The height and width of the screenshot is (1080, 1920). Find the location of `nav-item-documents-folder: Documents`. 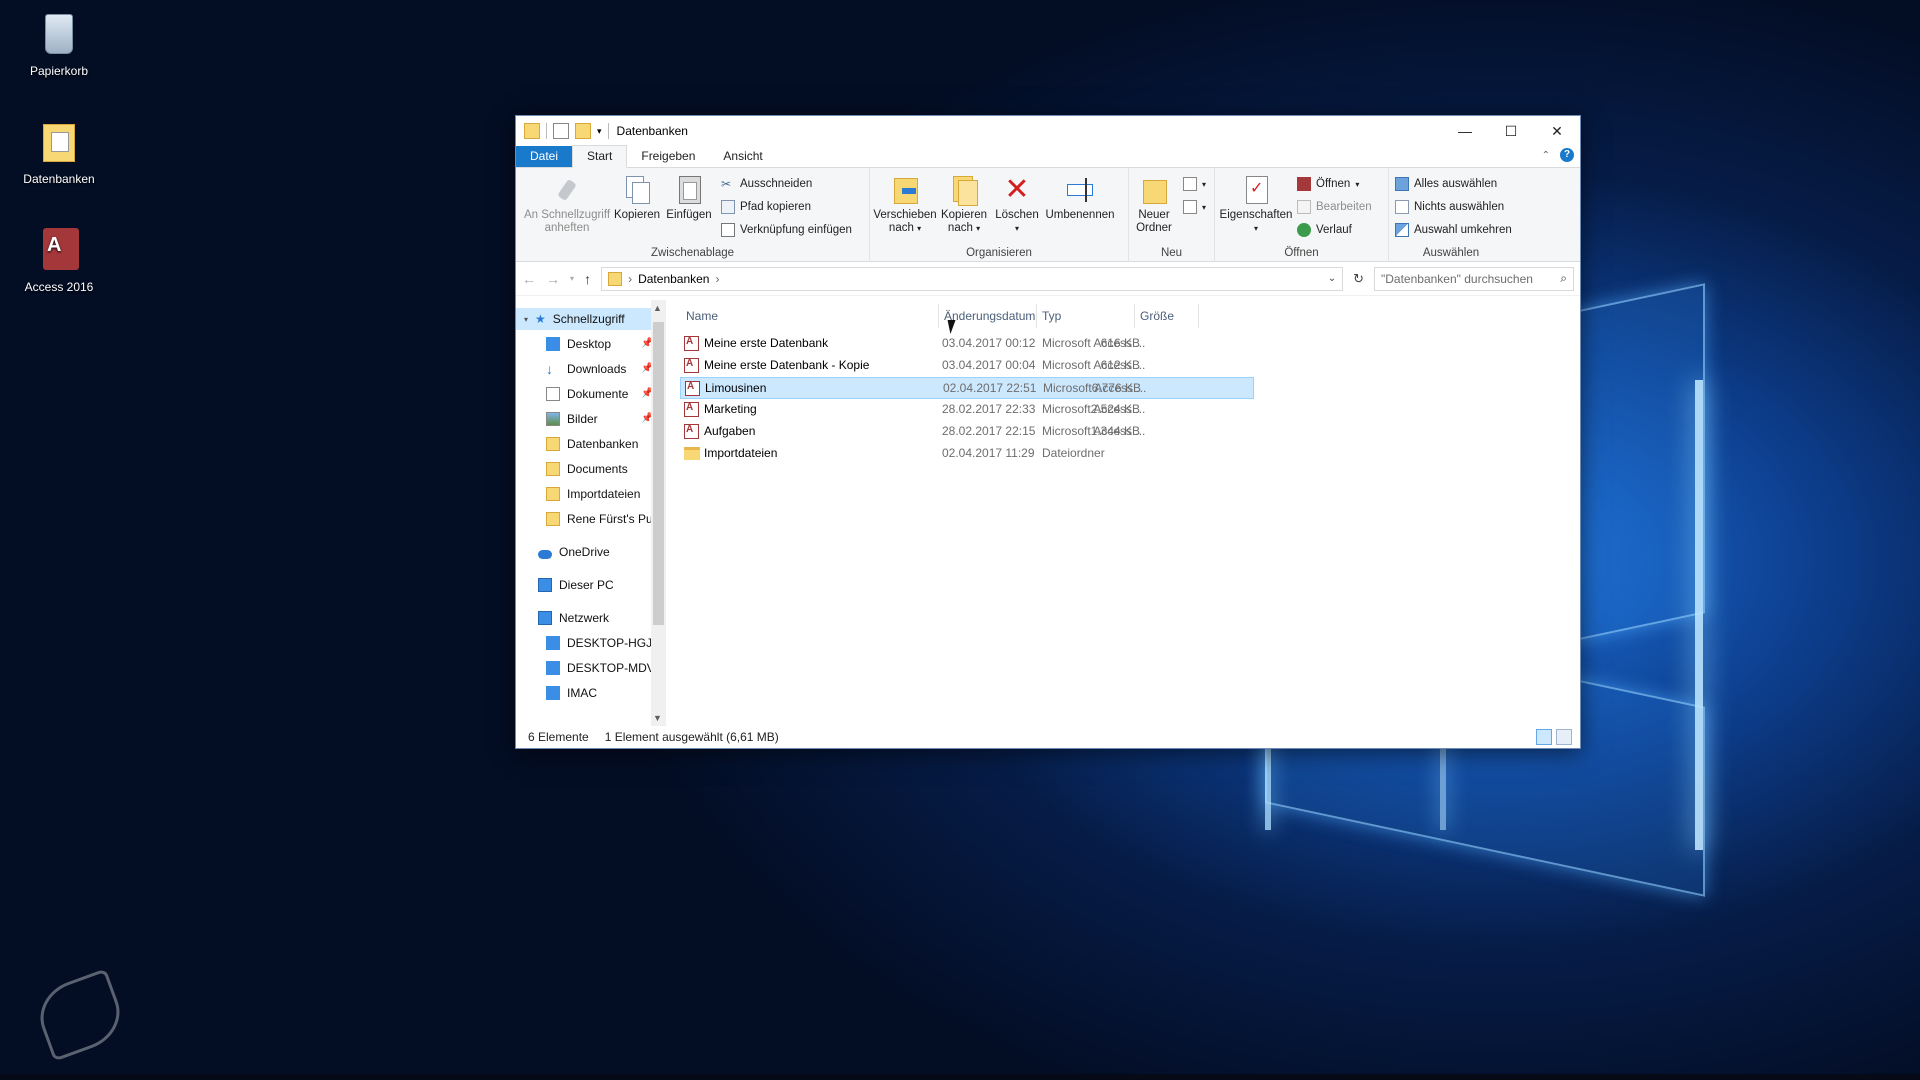

nav-item-documents-folder: Documents is located at coordinates (587, 469).